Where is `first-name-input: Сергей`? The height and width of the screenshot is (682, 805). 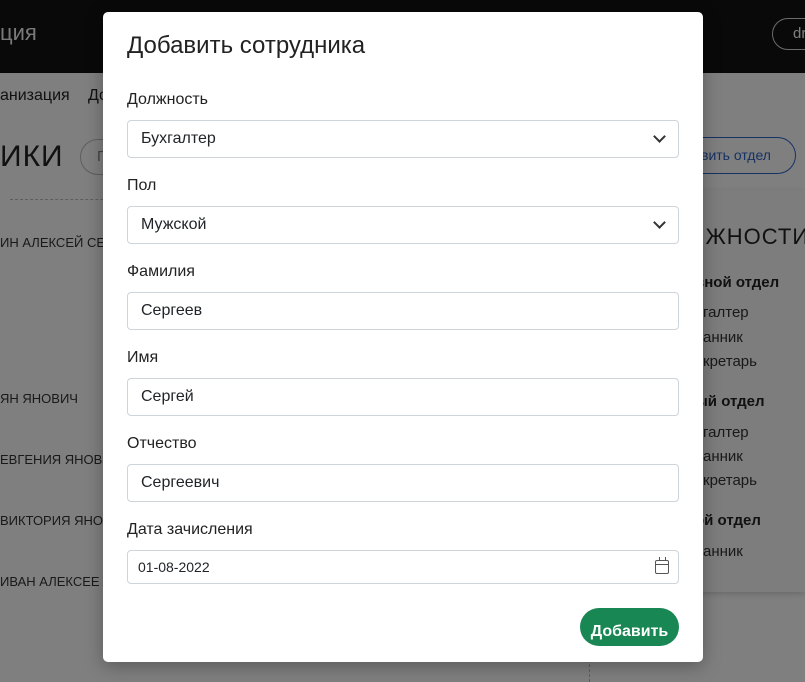
first-name-input: Сергей is located at coordinates (403, 397).